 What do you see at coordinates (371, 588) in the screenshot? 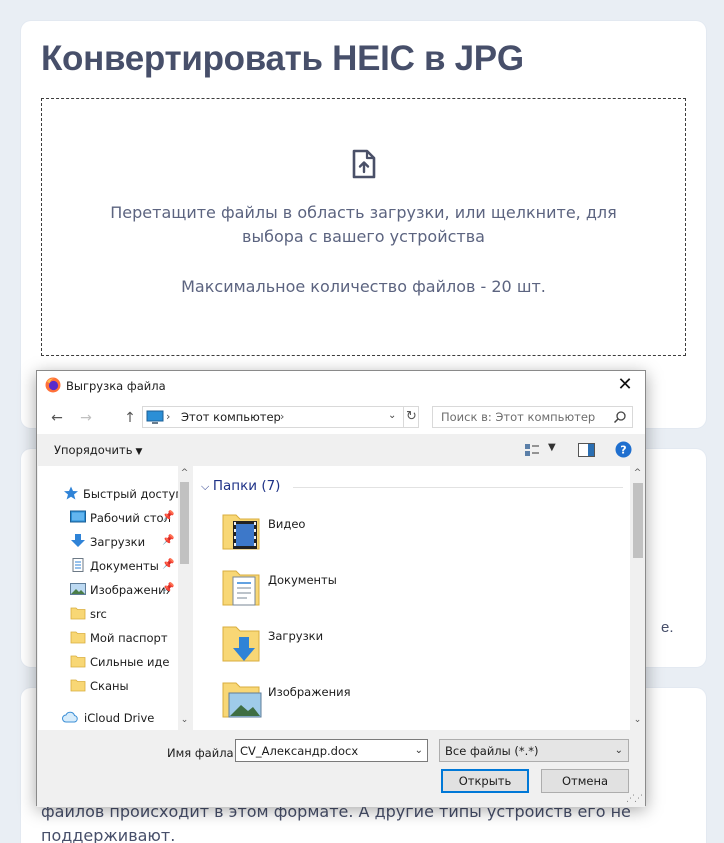
I see `folder-item-documents: Документы` at bounding box center [371, 588].